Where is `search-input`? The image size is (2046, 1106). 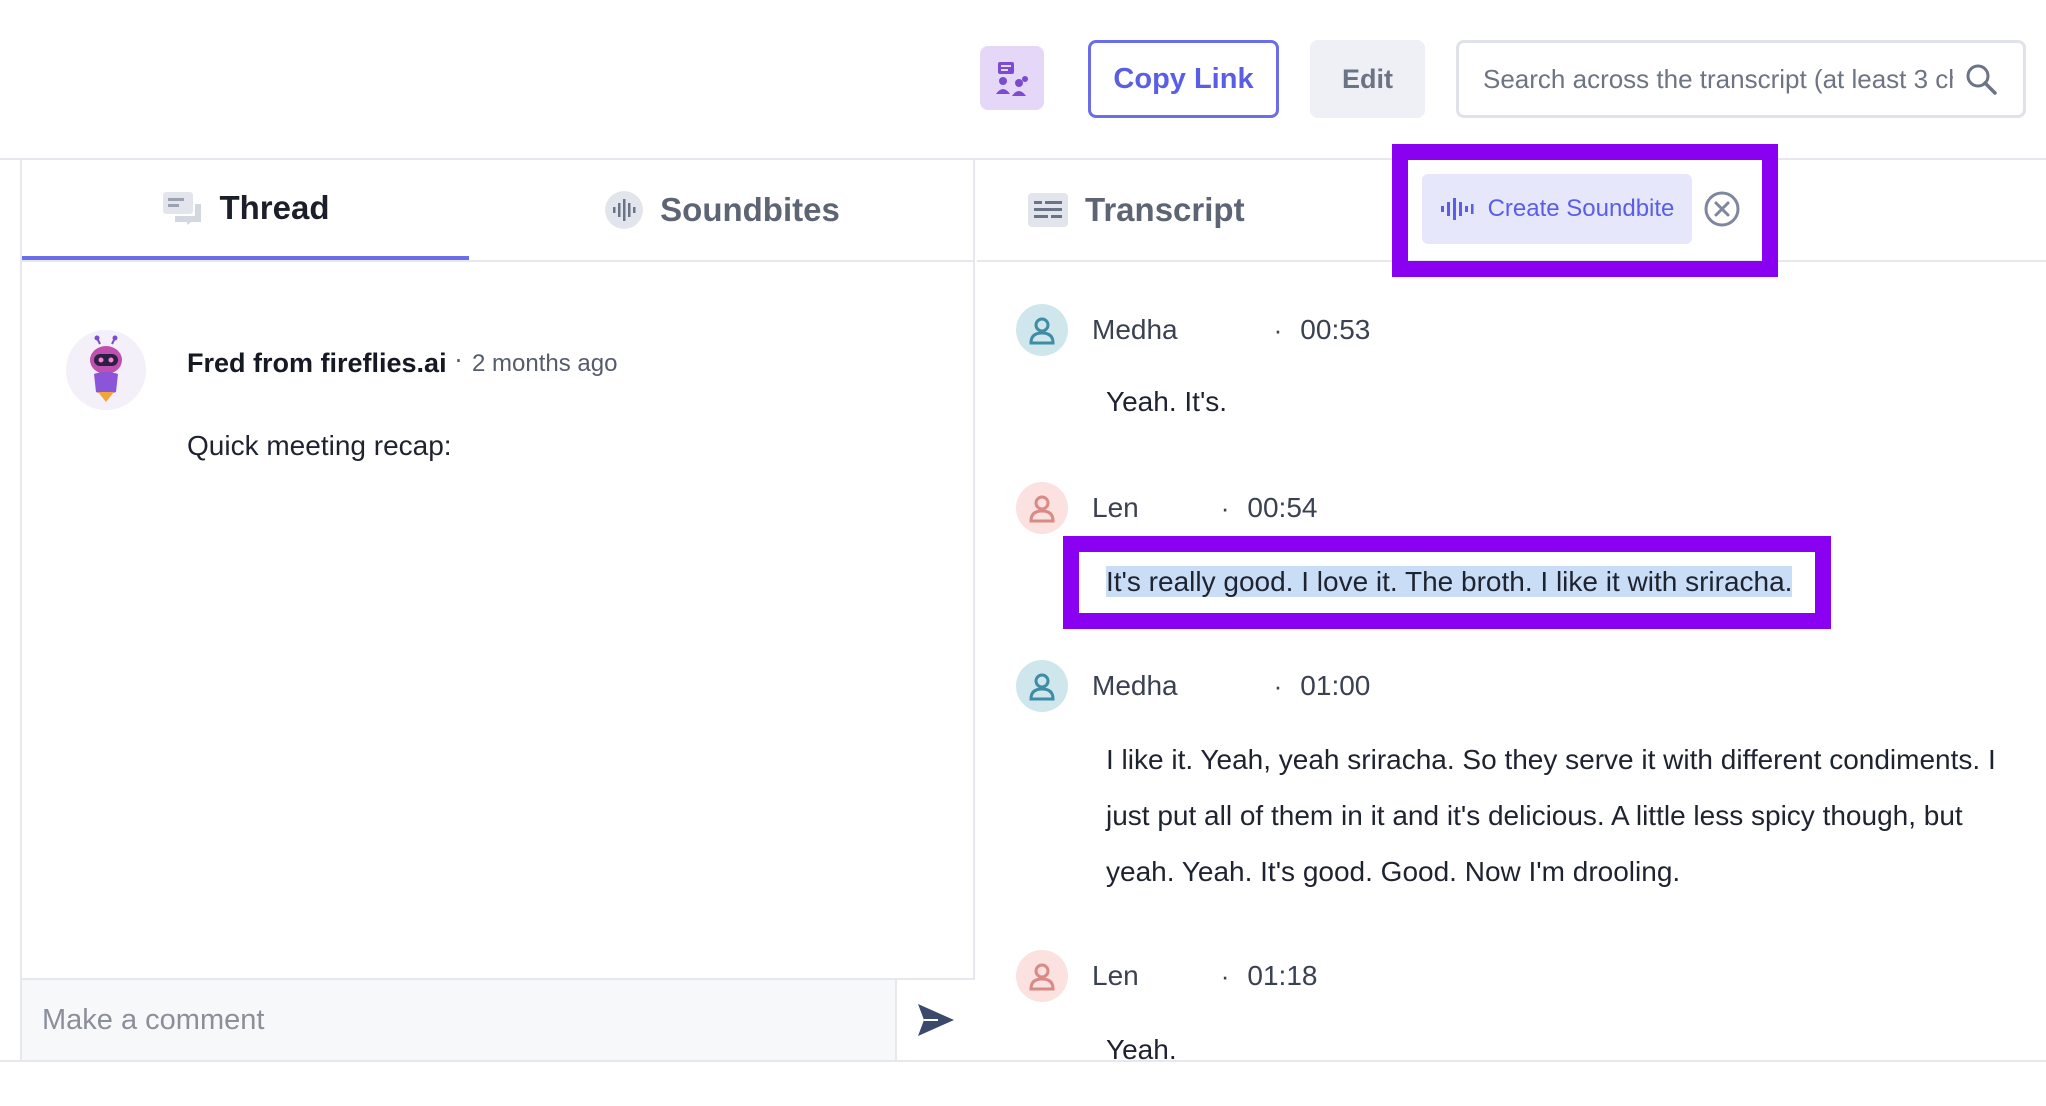 search-input is located at coordinates (1718, 79).